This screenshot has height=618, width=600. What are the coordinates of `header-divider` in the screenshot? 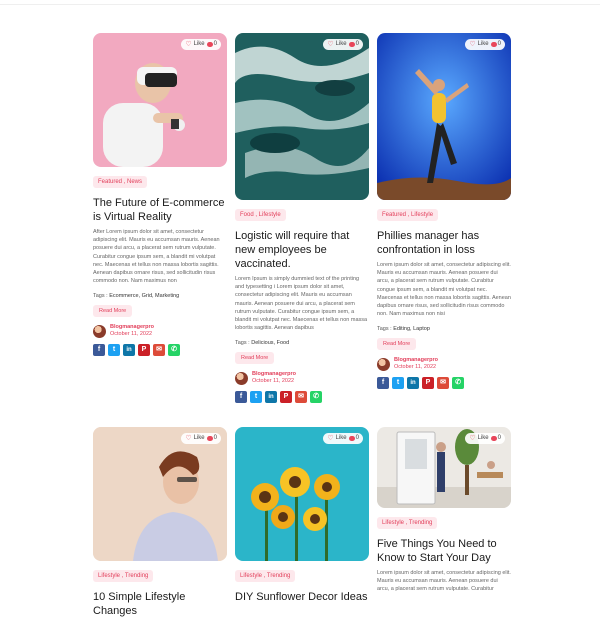 It's located at (300, 2).